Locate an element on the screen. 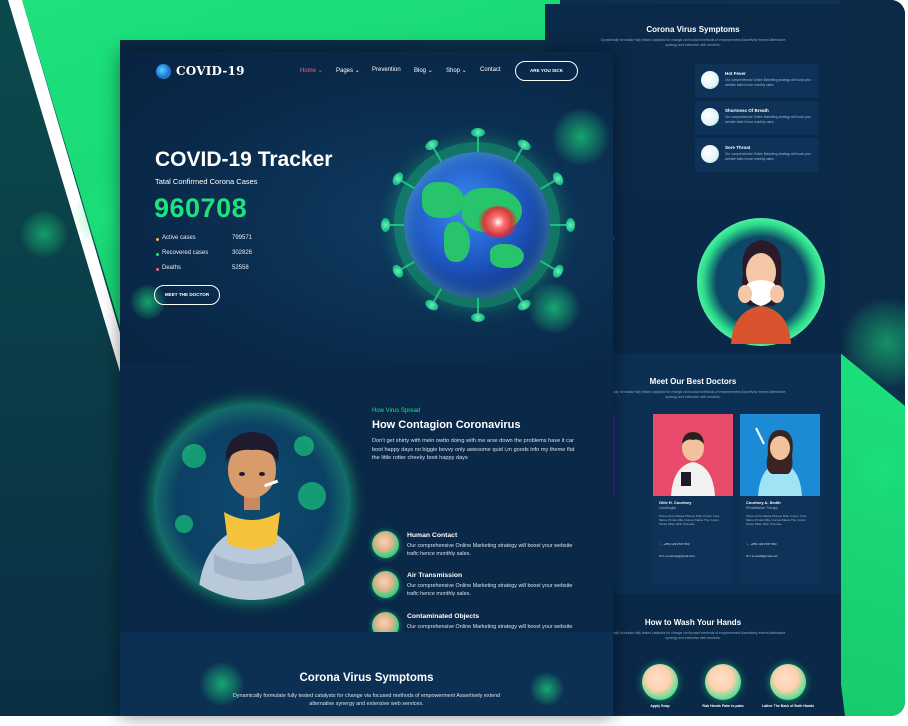 The image size is (908, 726). recovered-dot-icon is located at coordinates (157, 254).